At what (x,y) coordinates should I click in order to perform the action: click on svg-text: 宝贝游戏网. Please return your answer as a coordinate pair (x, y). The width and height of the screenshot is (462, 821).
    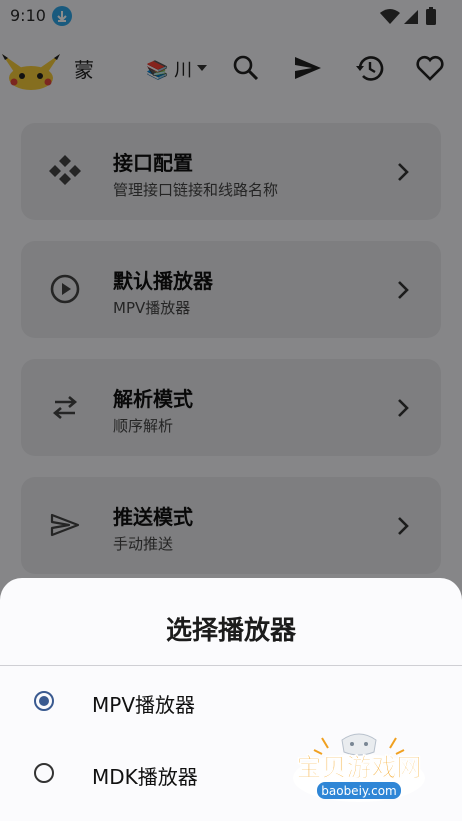
    Looking at the image, I should click on (358, 767).